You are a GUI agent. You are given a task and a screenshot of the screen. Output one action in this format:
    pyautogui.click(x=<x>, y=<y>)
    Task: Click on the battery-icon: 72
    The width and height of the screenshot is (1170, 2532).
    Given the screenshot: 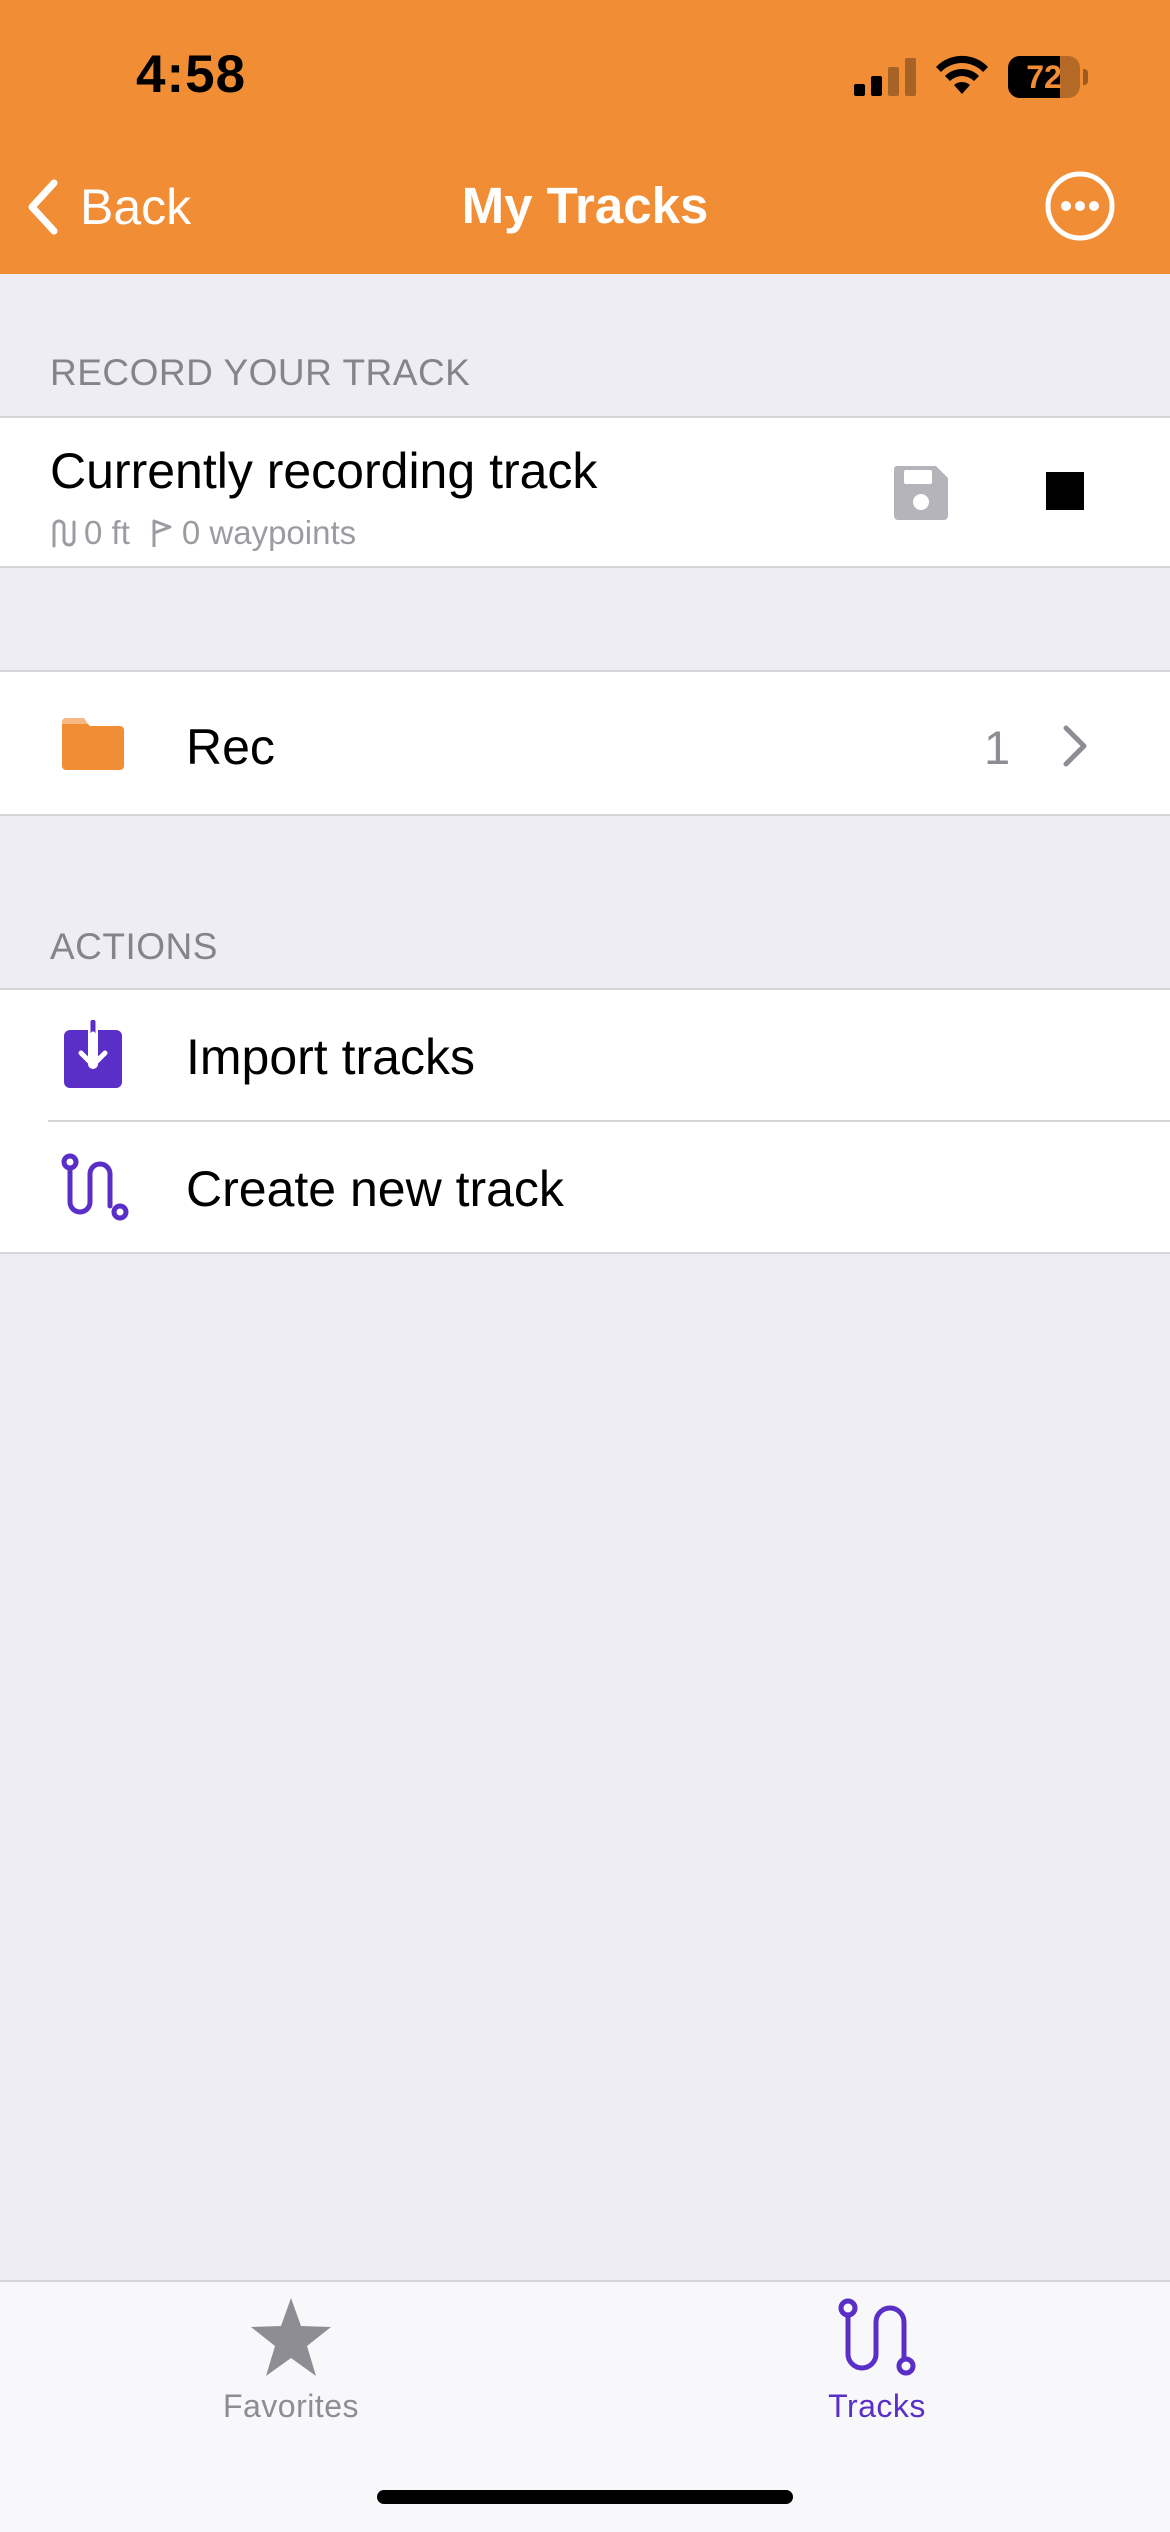 What is the action you would take?
    pyautogui.click(x=1048, y=77)
    